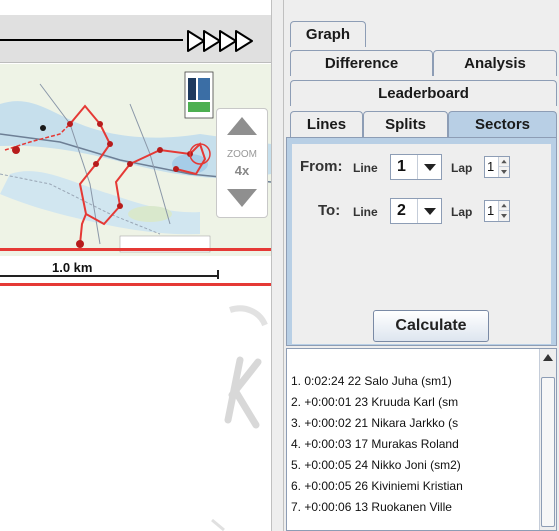  What do you see at coordinates (502, 124) in the screenshot?
I see `tab-sectors: Sectors` at bounding box center [502, 124].